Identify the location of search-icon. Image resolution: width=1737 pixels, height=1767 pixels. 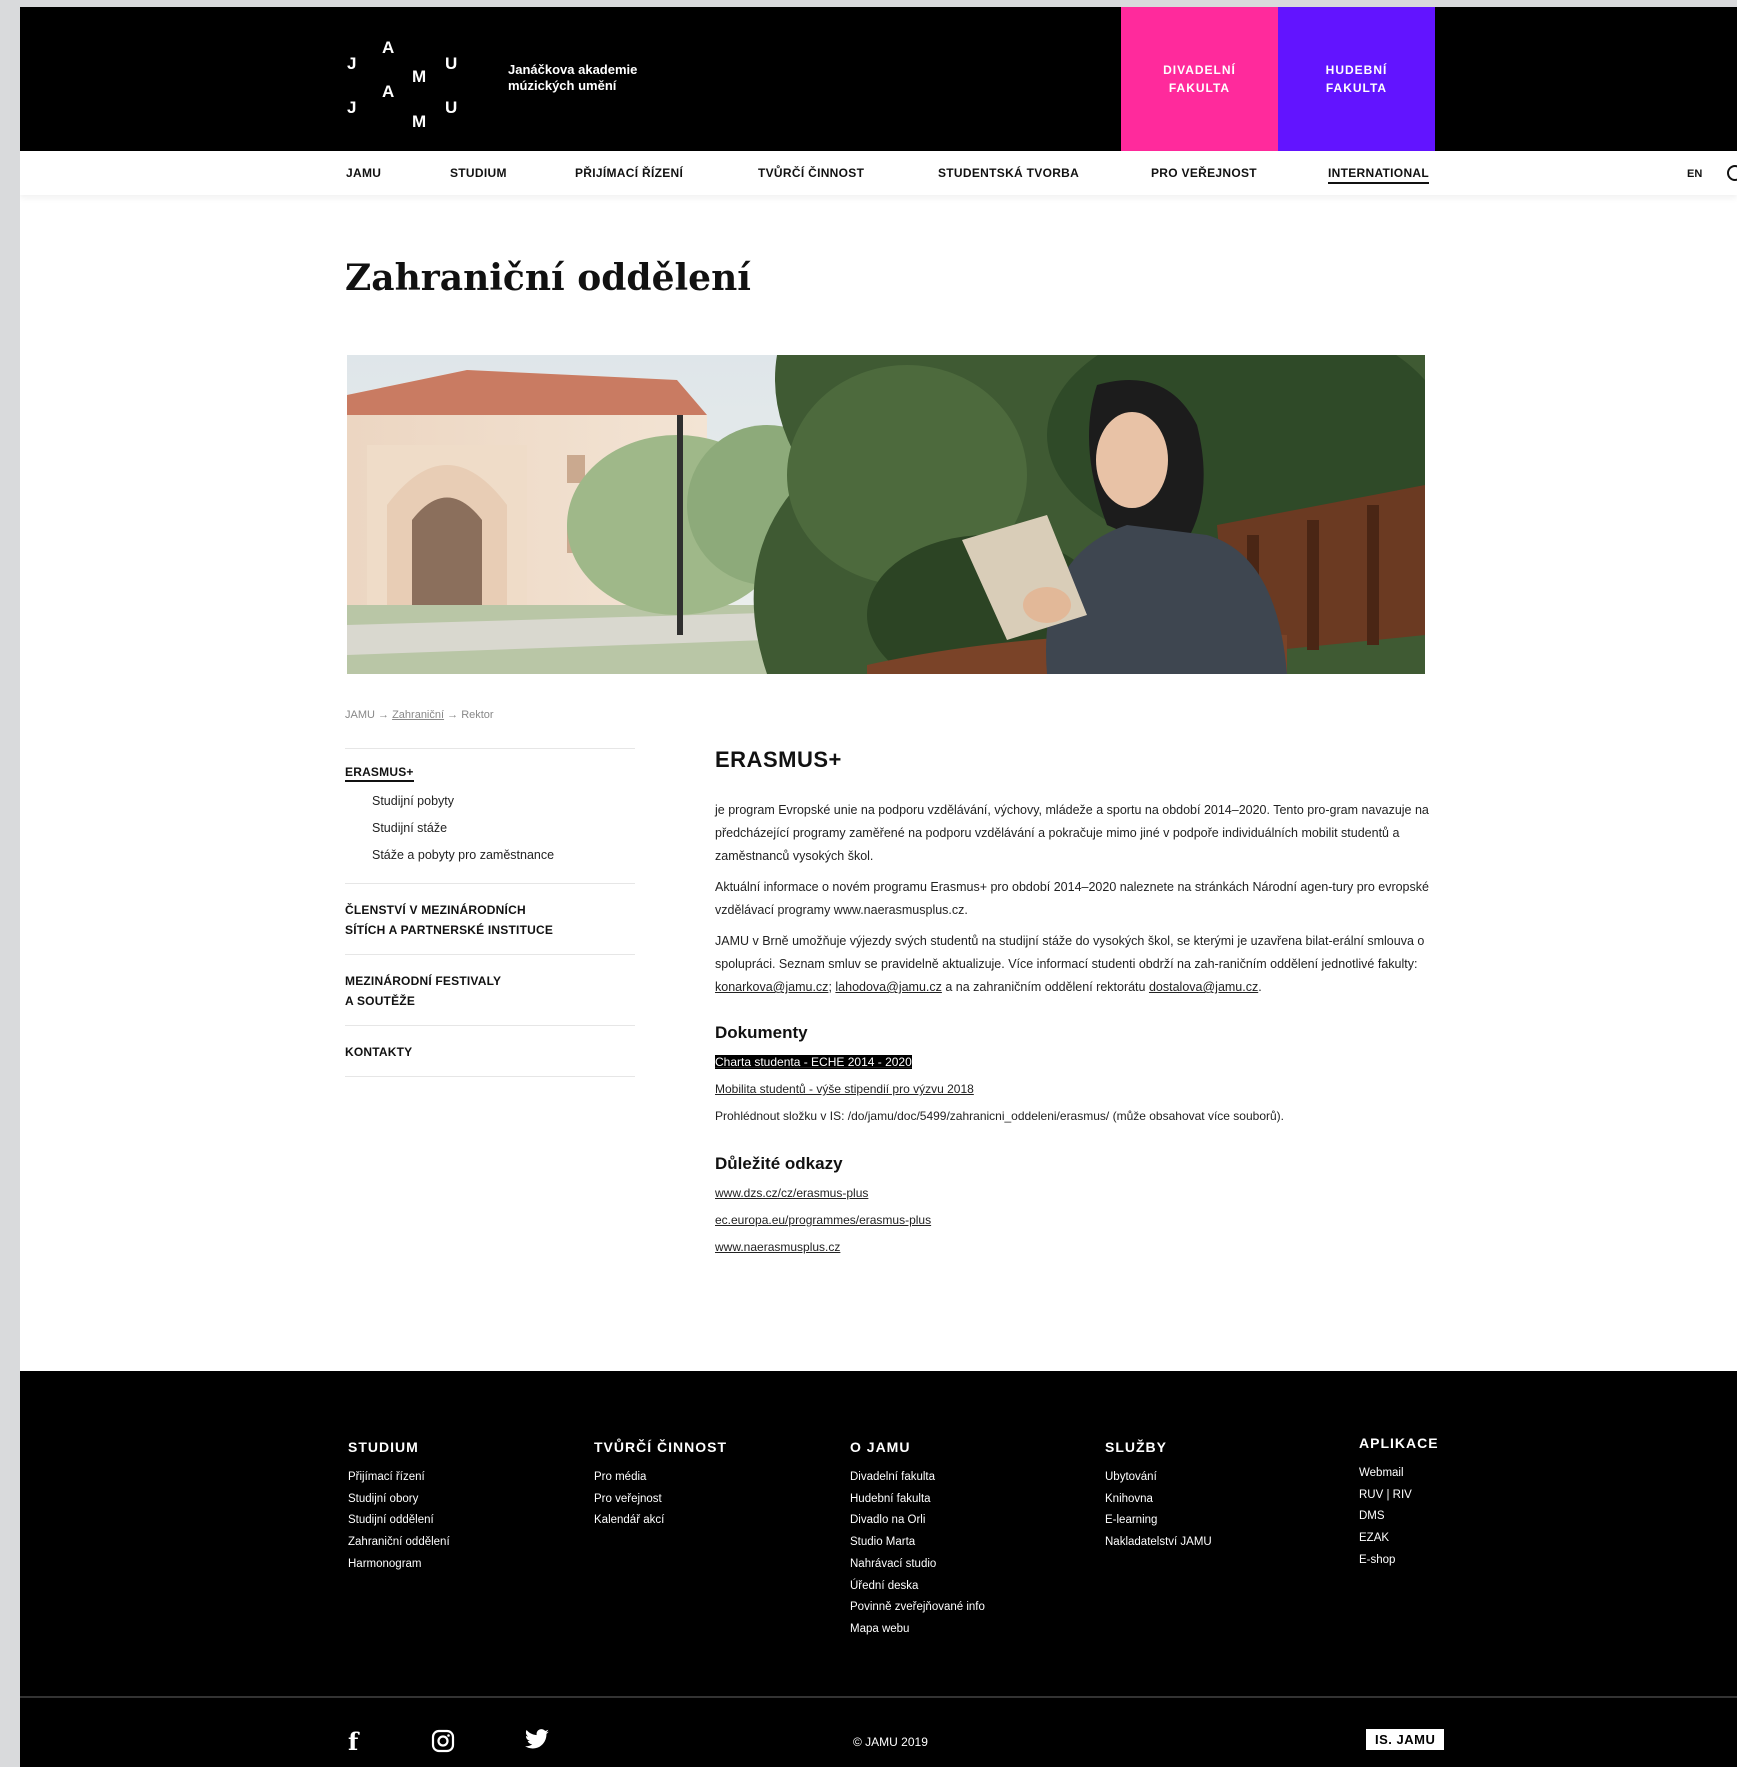
(1732, 173).